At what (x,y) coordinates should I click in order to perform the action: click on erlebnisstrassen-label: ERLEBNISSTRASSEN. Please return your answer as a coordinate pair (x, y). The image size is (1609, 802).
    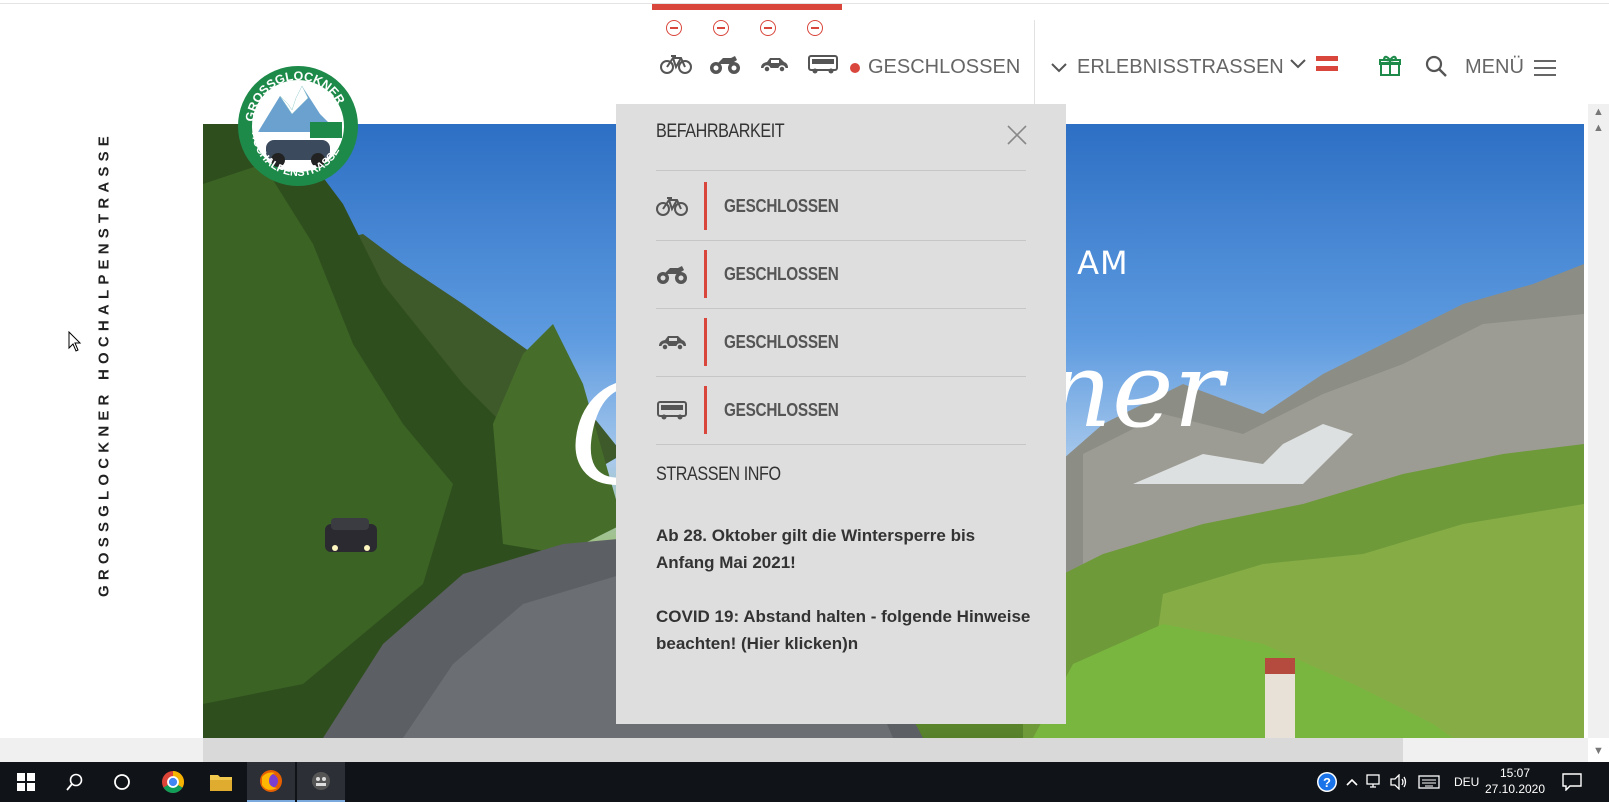
    Looking at the image, I should click on (1180, 67).